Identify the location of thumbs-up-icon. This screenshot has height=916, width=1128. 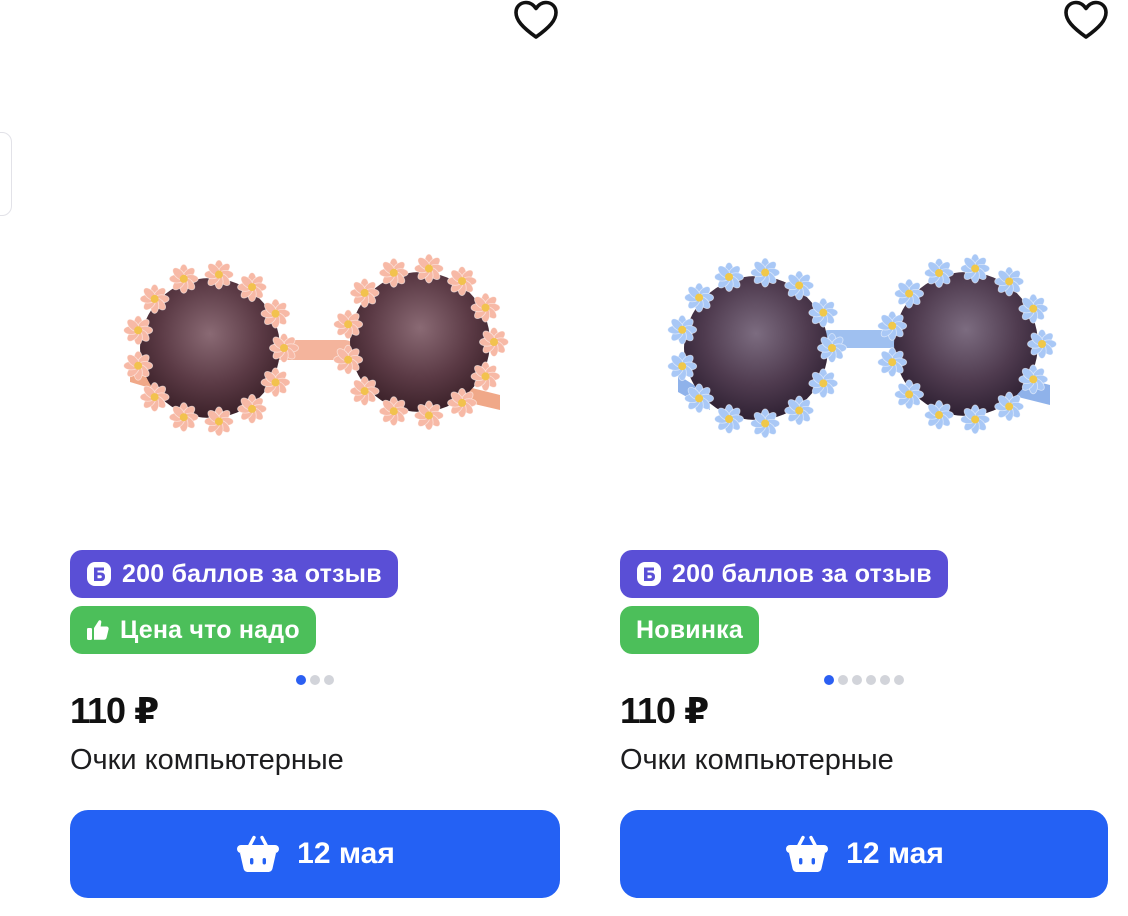
(98, 630).